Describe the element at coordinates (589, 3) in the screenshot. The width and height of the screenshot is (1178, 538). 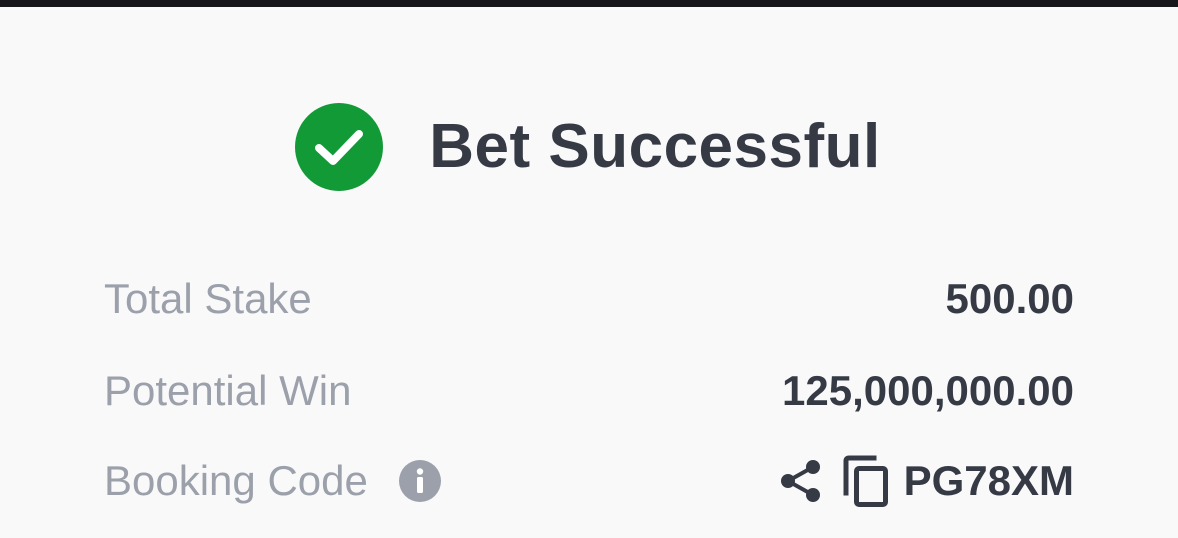
I see `top-bar` at that location.